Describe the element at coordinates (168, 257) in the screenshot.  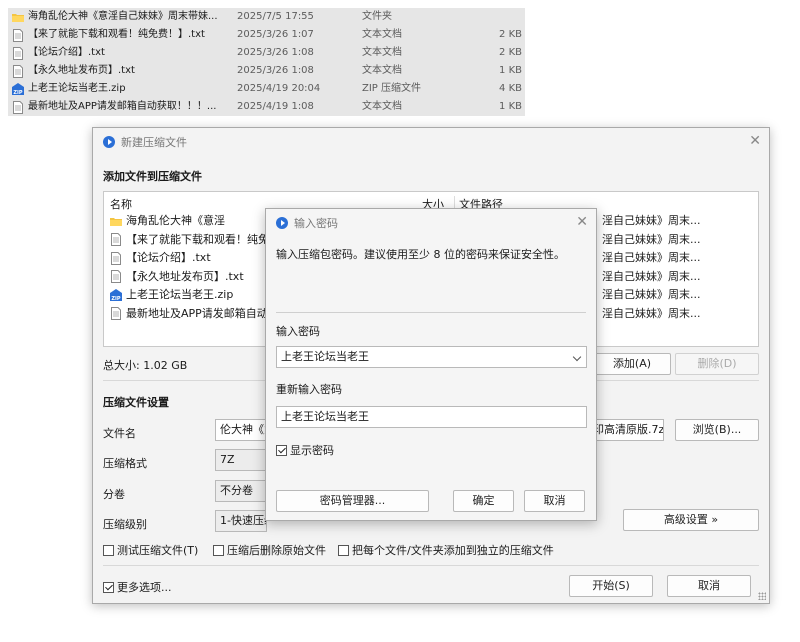
I see `list-item-name: 【论坛介绍】.txt` at that location.